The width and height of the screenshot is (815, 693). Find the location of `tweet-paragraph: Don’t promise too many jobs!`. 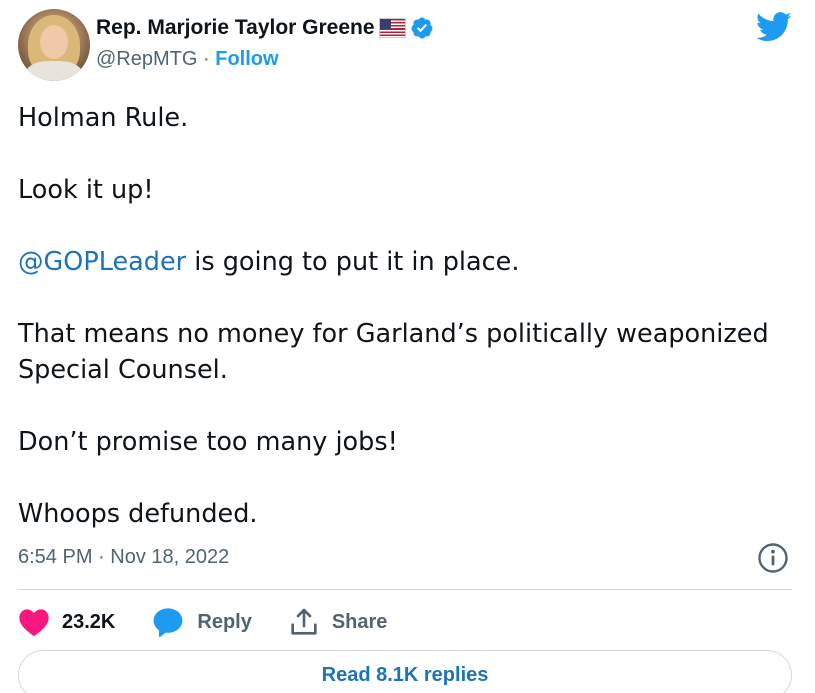

tweet-paragraph: Don’t promise too many jobs! is located at coordinates (208, 442).